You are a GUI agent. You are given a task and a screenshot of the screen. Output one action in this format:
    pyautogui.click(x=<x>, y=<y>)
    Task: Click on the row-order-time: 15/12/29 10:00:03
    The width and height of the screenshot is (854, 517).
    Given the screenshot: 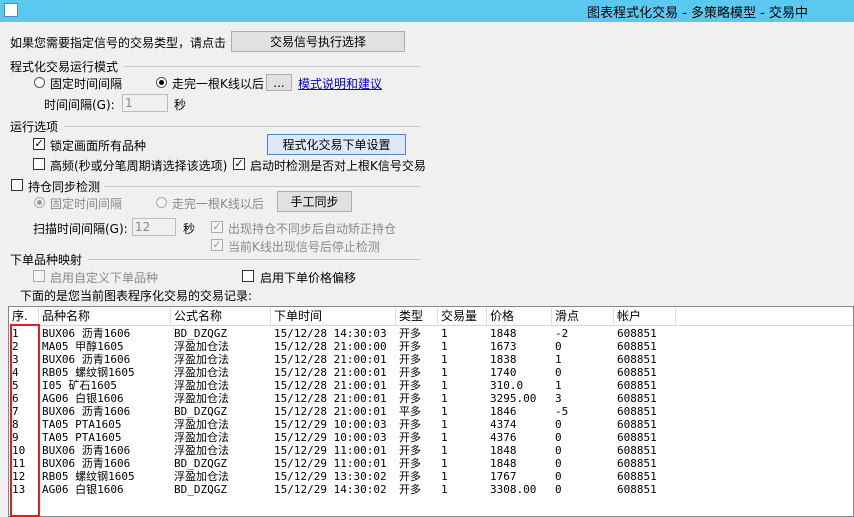 What is the action you would take?
    pyautogui.click(x=330, y=424)
    